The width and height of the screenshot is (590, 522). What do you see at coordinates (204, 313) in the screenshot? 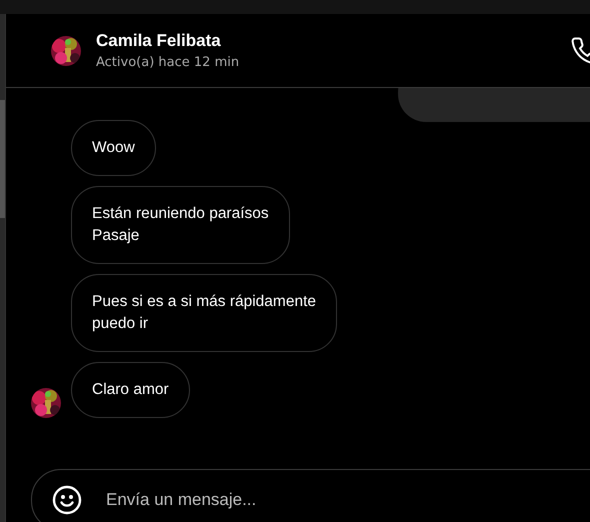
I see `message-bubble: Pues si es a si más rápidamente puedo ir` at bounding box center [204, 313].